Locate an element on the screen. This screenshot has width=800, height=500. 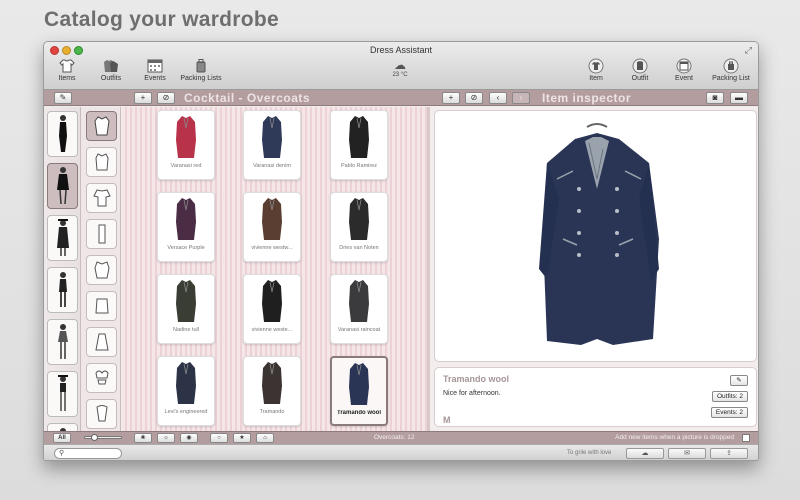
show-all-button: All is located at coordinates (62, 438).